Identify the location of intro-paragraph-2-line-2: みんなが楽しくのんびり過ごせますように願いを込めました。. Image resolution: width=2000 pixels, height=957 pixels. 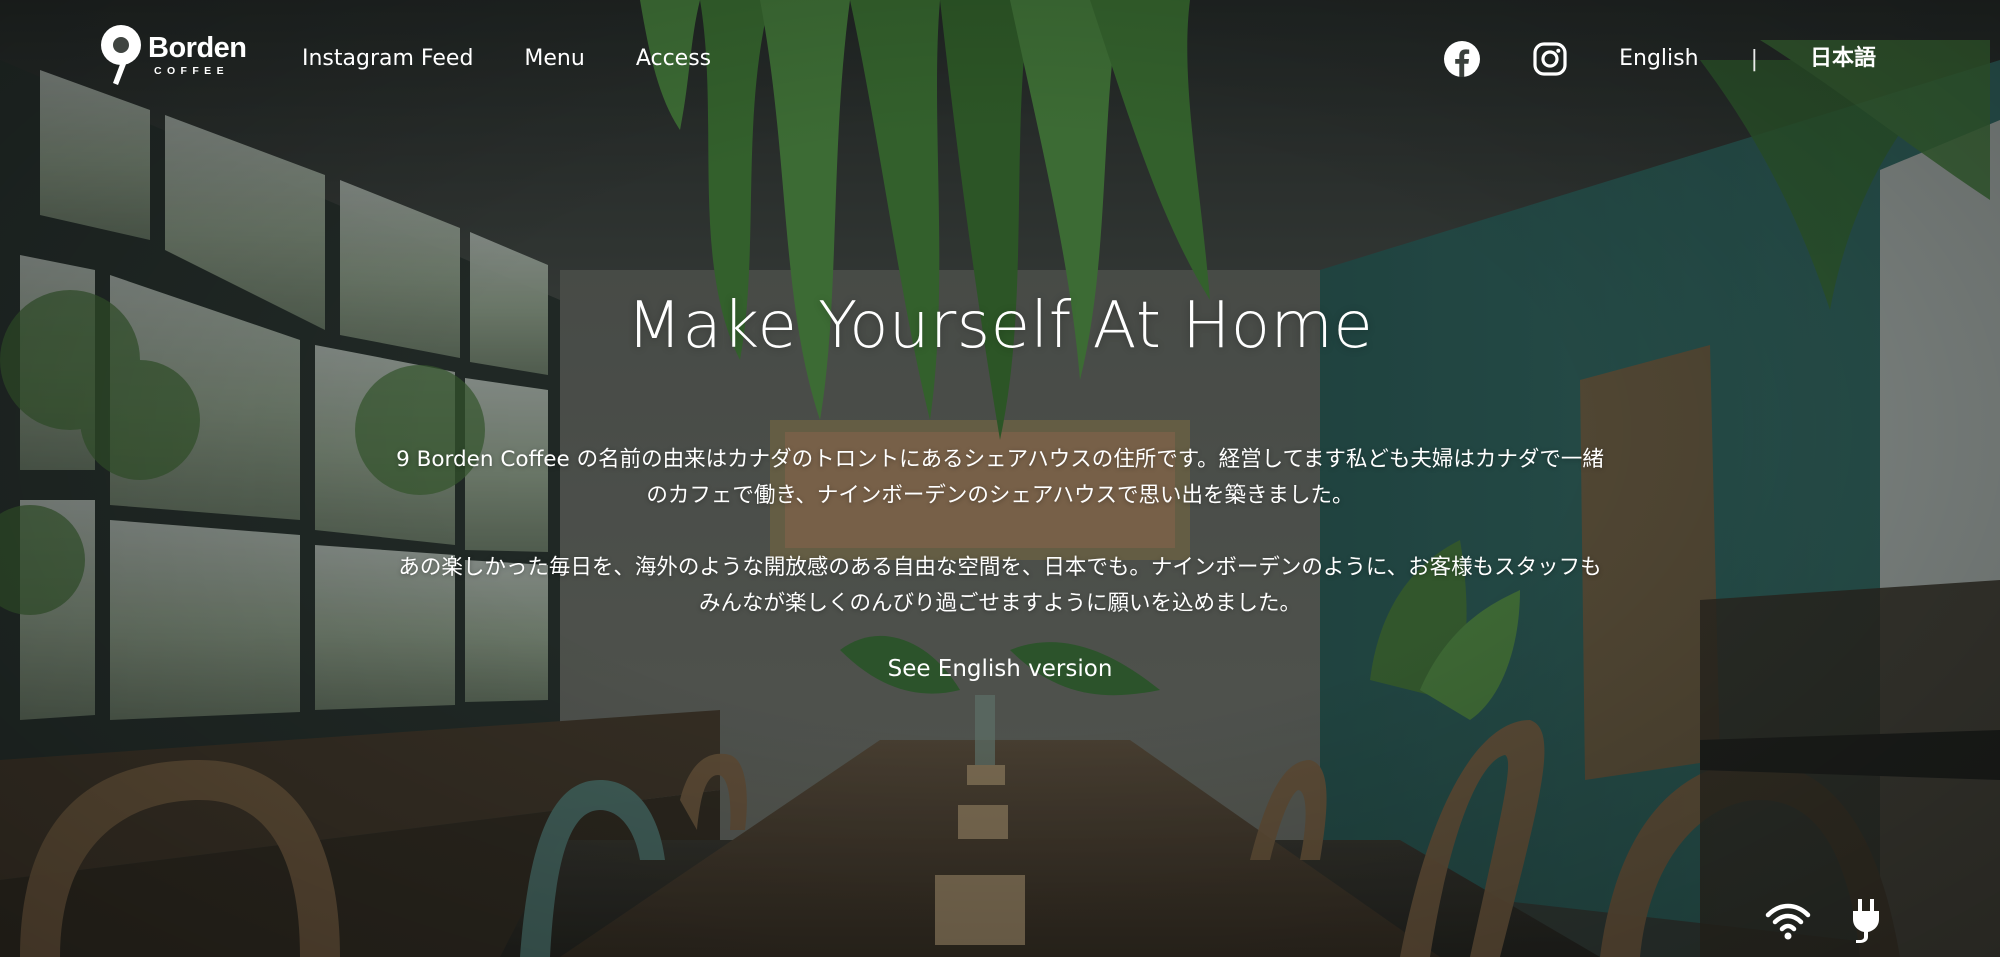
(999, 603).